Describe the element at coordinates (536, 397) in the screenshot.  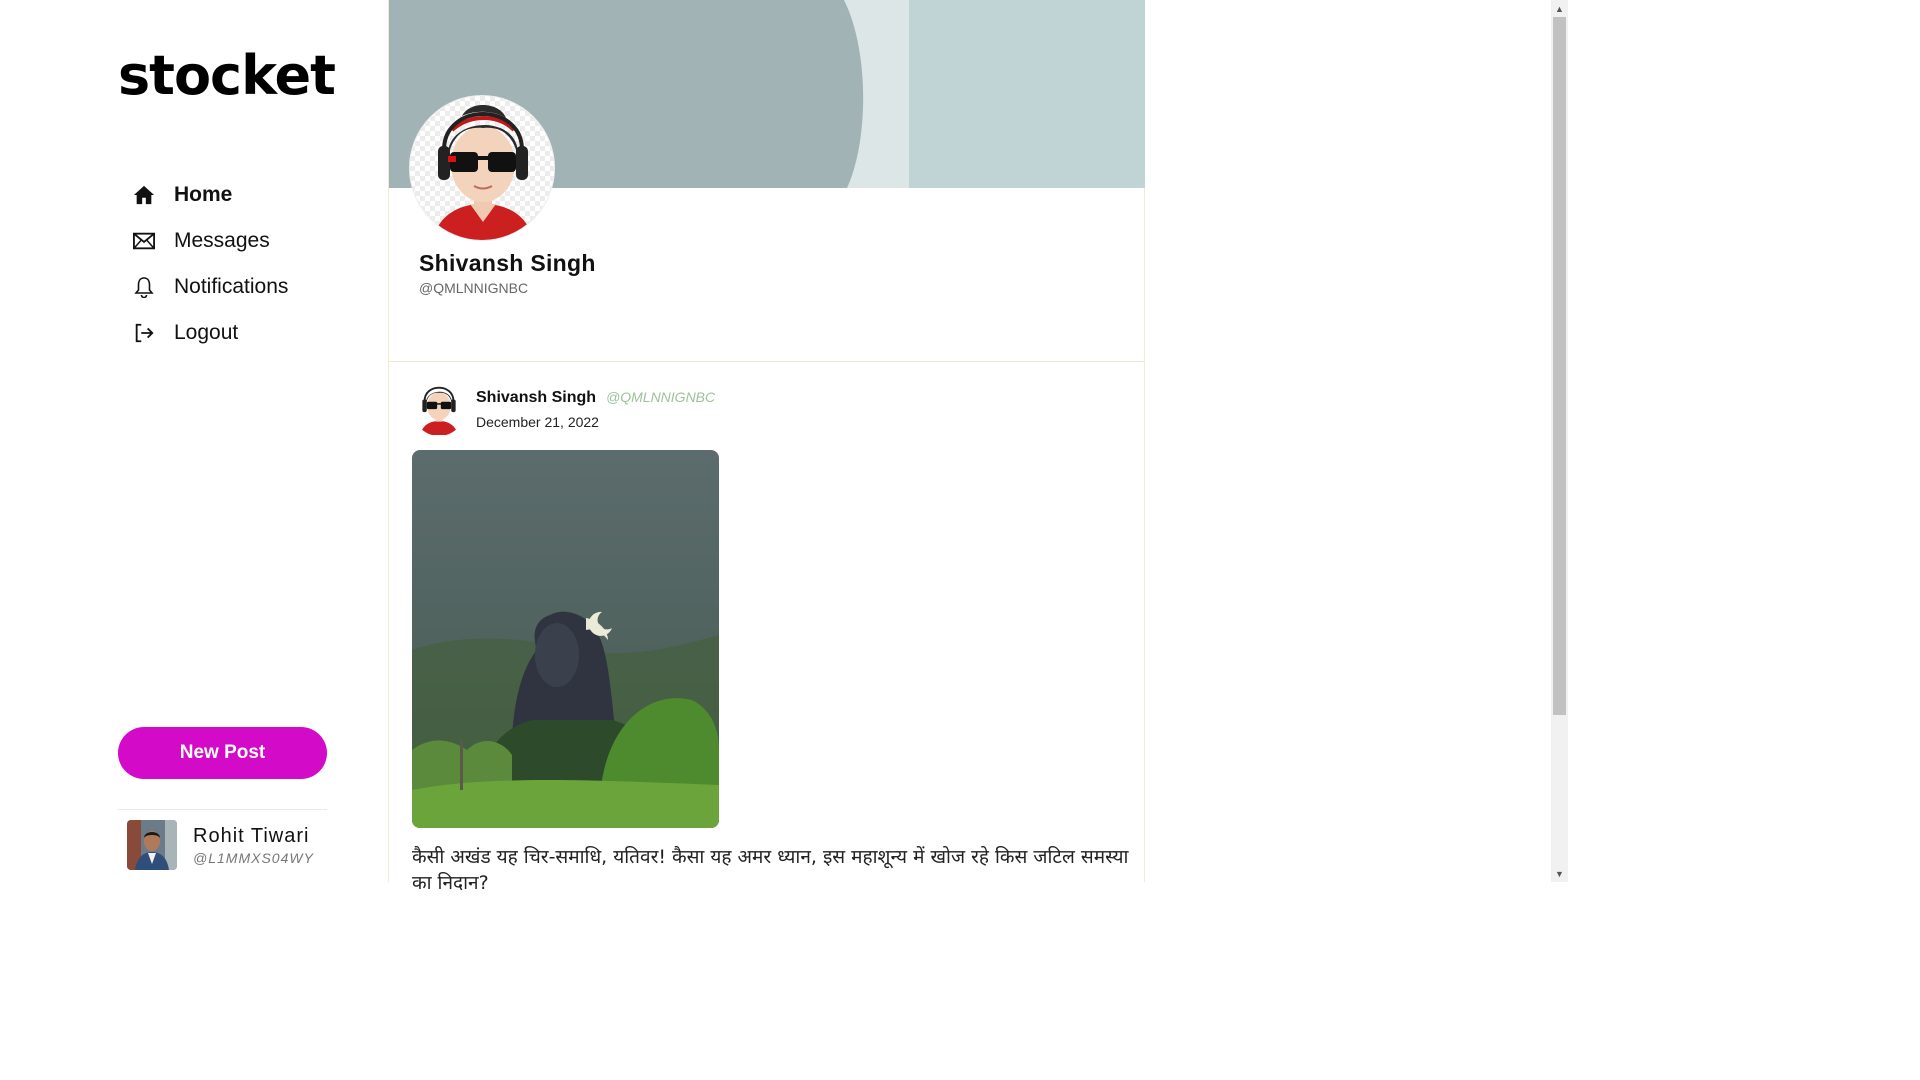
I see `post-author-name: Shivansh Singh` at that location.